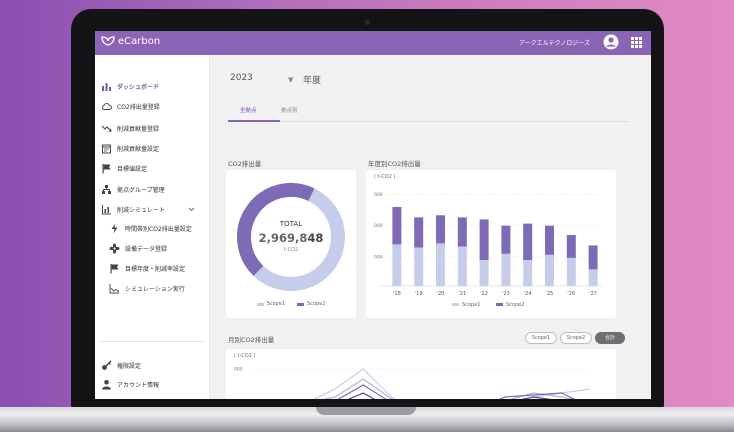 The image size is (734, 432). Describe the element at coordinates (251, 340) in the screenshot. I see `monthly-chart-title: 月別CO2排出量` at that location.